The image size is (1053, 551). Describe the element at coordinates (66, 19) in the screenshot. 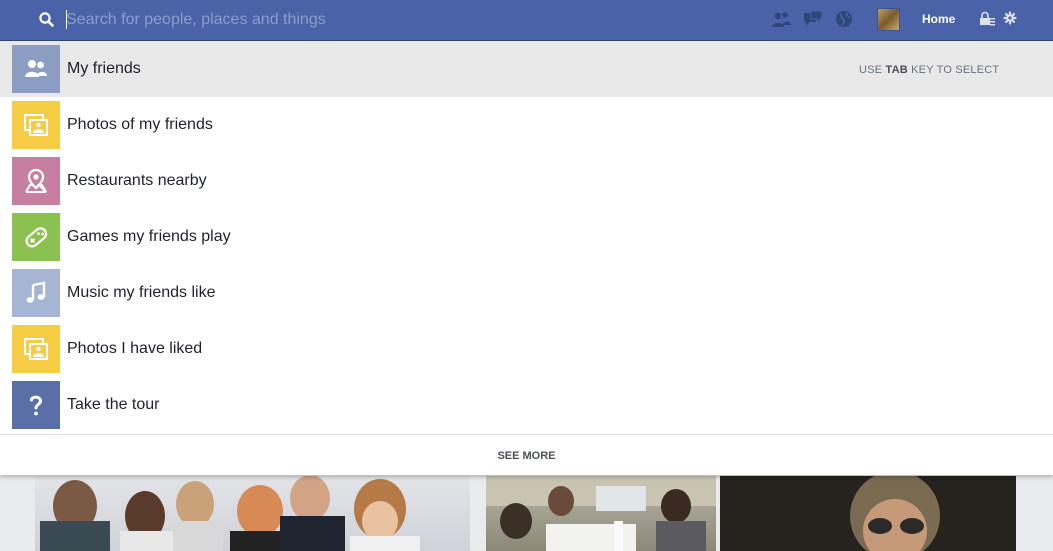

I see `text-caret` at that location.